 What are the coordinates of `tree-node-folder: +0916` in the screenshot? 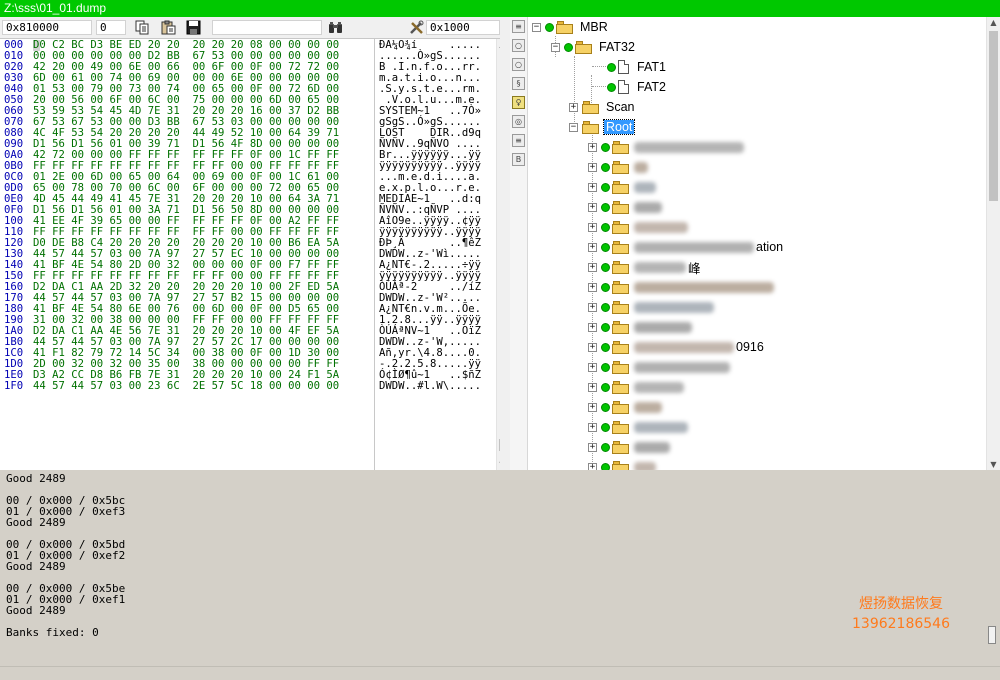 It's located at (677, 347).